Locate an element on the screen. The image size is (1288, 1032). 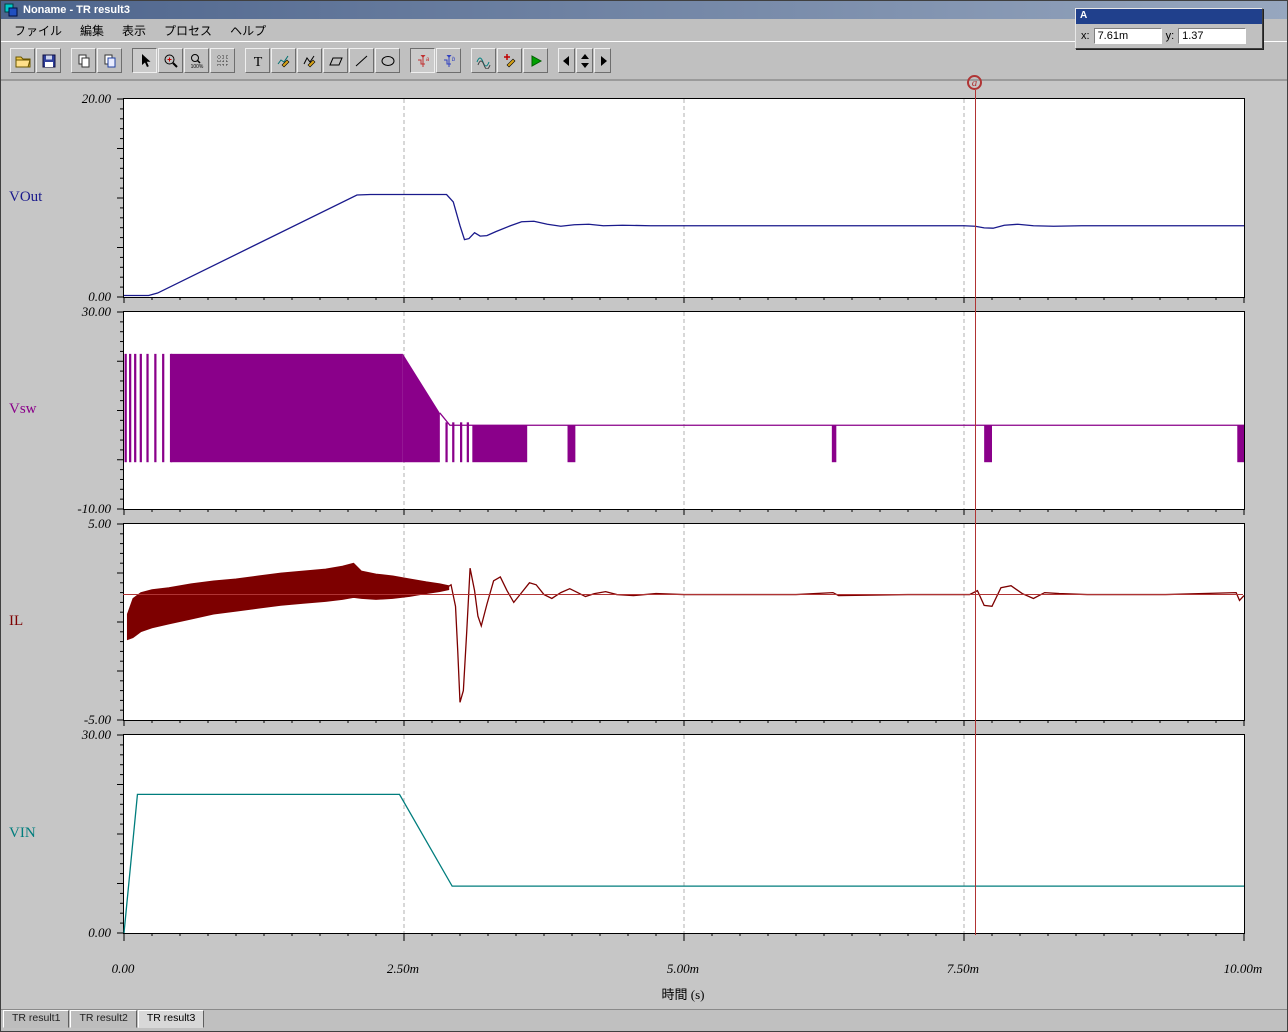
pointer-icon is located at coordinates (145, 60).